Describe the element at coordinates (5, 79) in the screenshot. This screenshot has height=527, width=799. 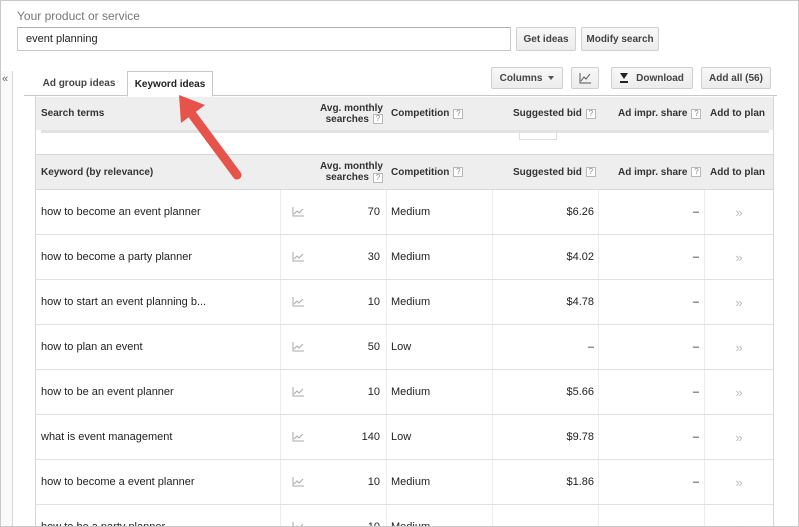
I see `collapse-sidebar-icon: «` at that location.